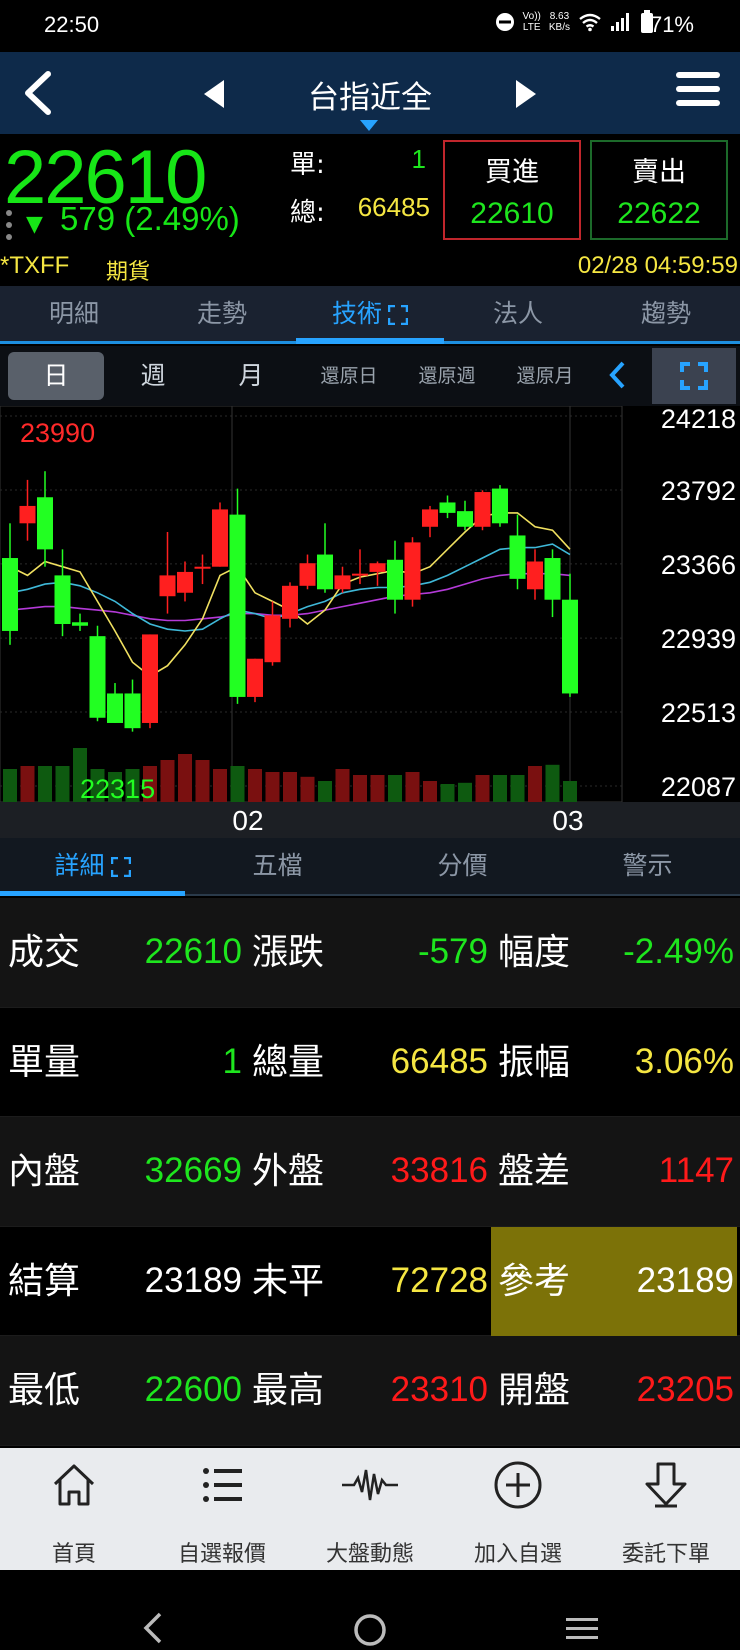 This screenshot has width=740, height=1650. What do you see at coordinates (152, 1628) in the screenshot?
I see `system-back-icon` at bounding box center [152, 1628].